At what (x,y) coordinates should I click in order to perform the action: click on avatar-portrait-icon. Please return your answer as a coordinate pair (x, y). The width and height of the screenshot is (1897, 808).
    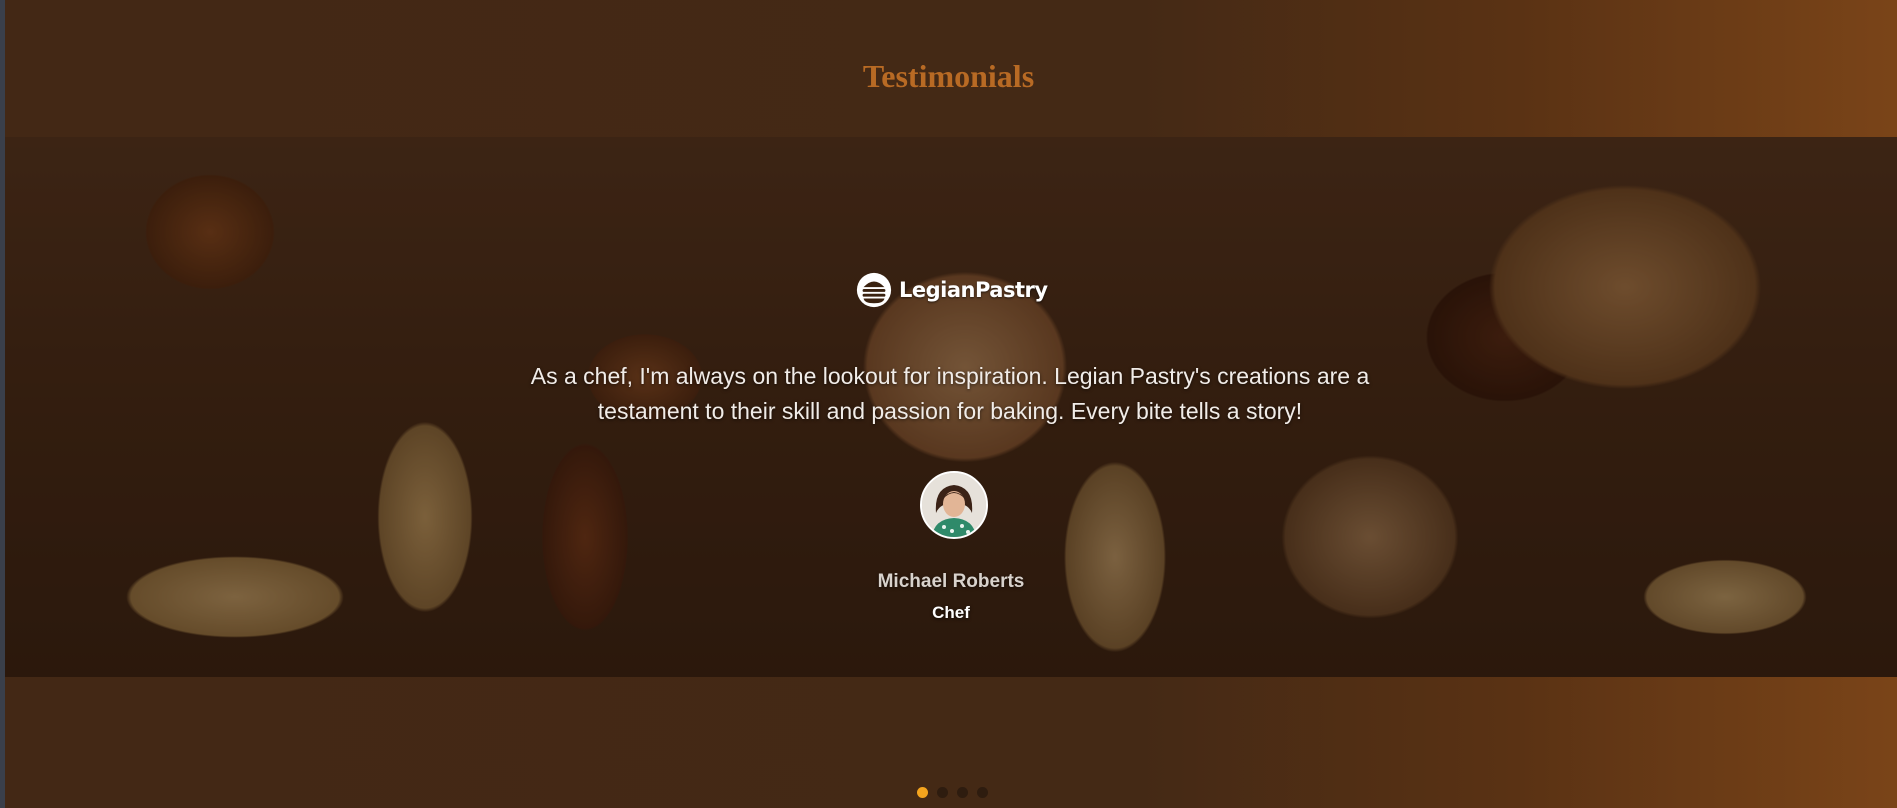
    Looking at the image, I should click on (954, 505).